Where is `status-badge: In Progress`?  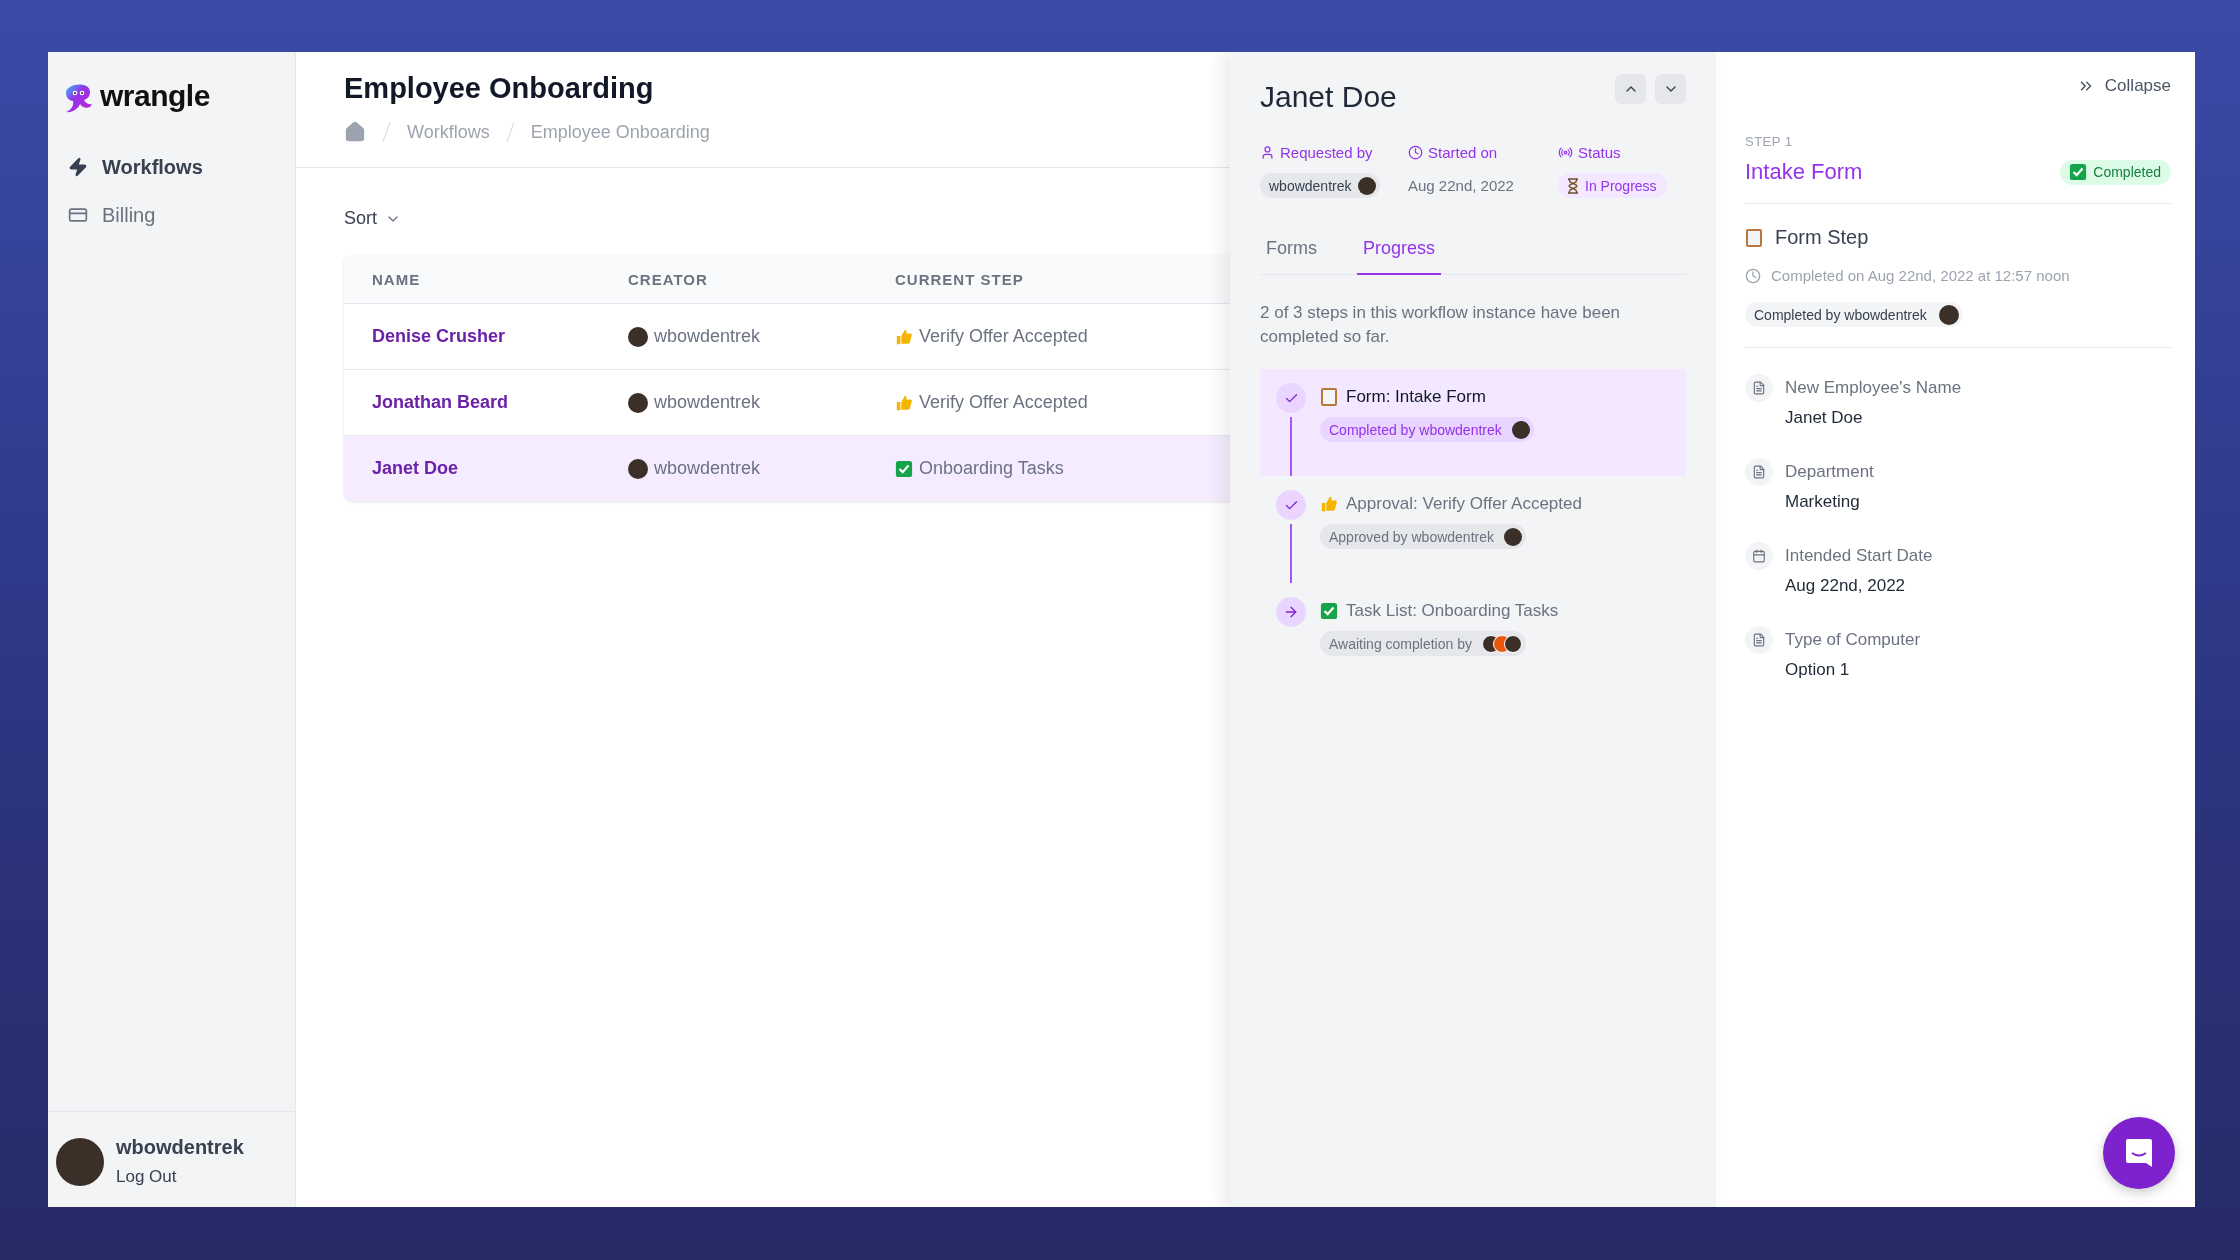 status-badge: In Progress is located at coordinates (1612, 185).